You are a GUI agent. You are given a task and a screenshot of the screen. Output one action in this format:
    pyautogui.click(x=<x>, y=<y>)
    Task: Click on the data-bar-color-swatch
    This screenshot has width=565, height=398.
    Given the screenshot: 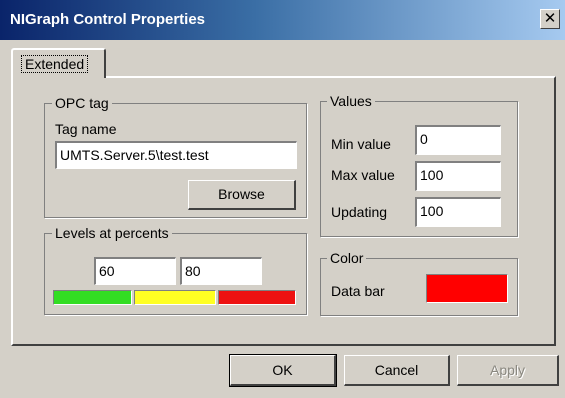 What is the action you would take?
    pyautogui.click(x=467, y=288)
    